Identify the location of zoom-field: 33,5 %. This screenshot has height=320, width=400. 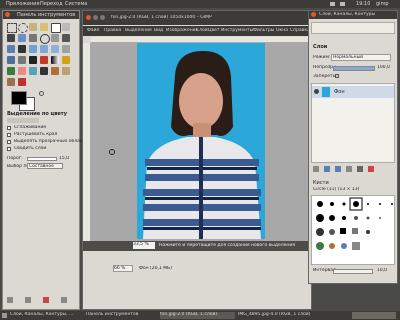
(144, 245).